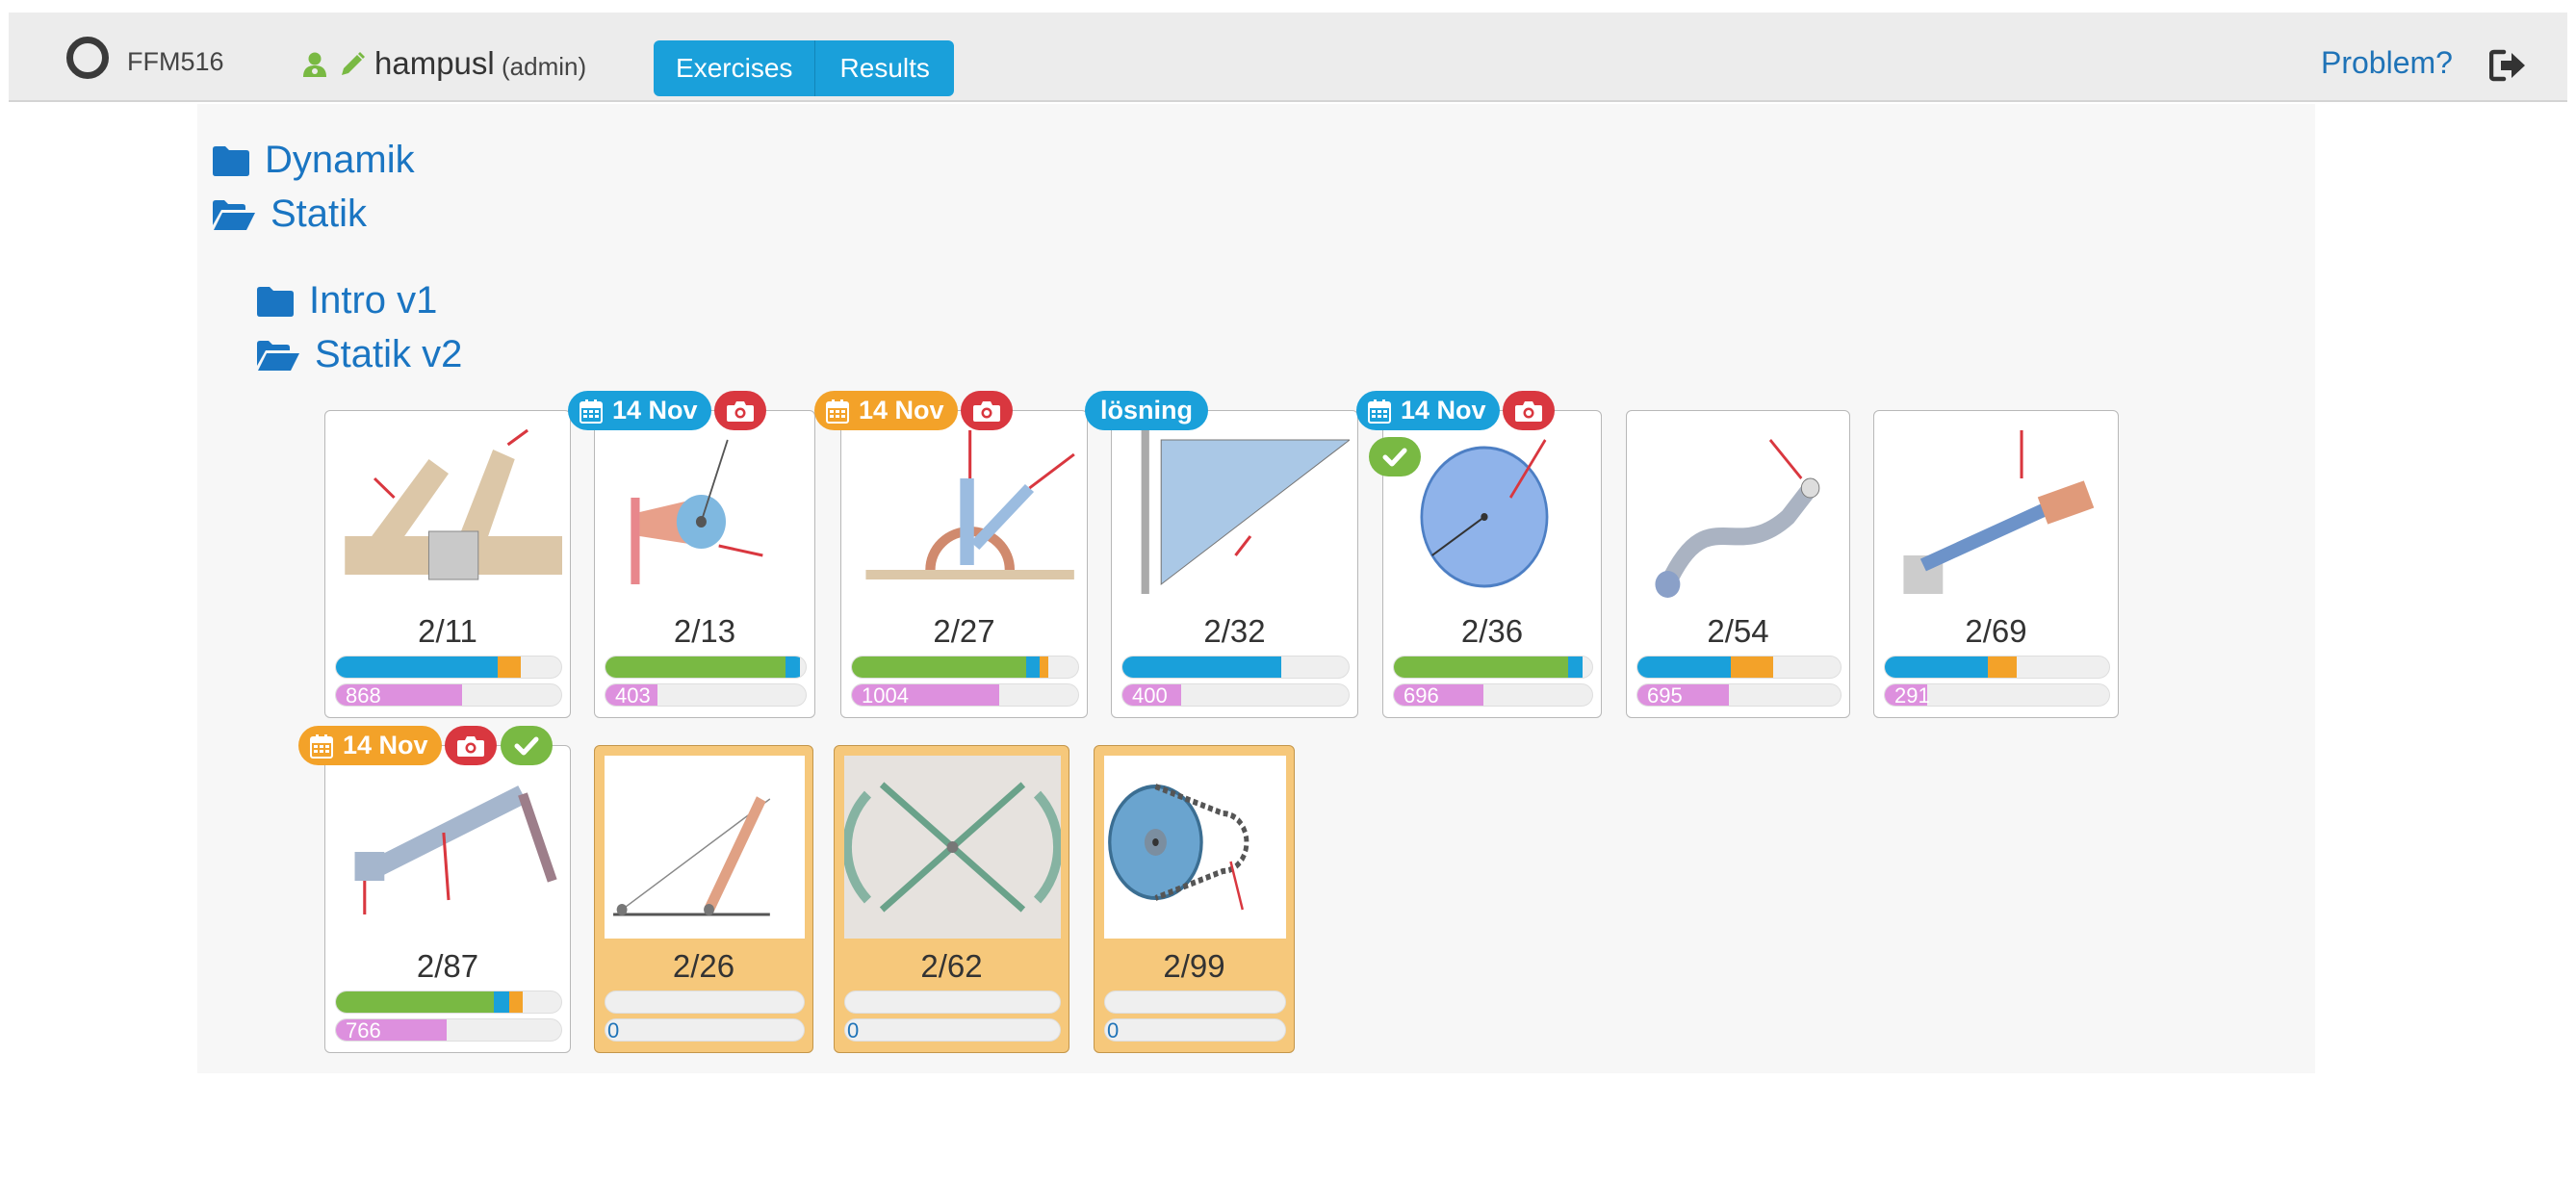 The image size is (2576, 1184). Describe the element at coordinates (703, 966) in the screenshot. I see `exercise-label: 2/26` at that location.